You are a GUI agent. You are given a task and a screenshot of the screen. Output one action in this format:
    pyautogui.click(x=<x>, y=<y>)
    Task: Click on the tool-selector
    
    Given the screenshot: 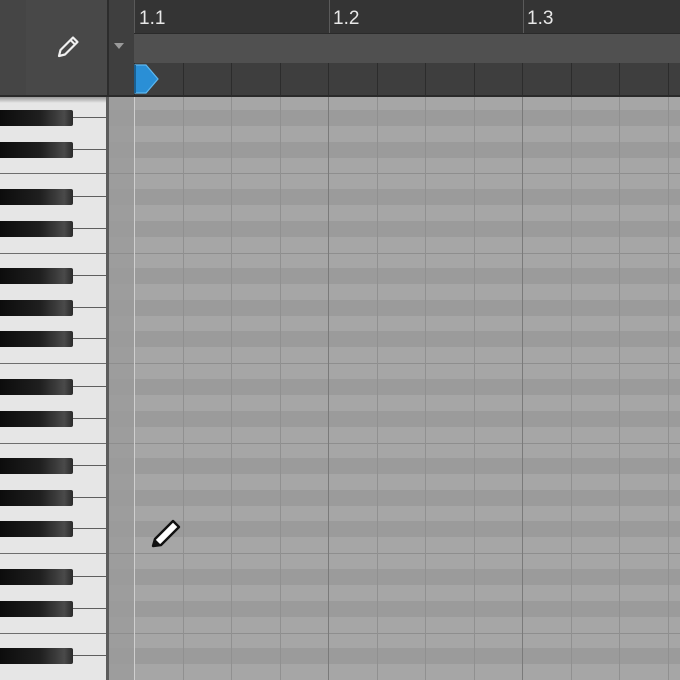 What is the action you would take?
    pyautogui.click(x=75, y=47)
    